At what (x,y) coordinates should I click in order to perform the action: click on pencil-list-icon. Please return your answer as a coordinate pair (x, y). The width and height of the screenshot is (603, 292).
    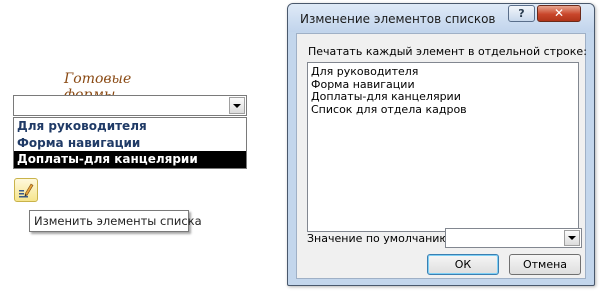
    Looking at the image, I should click on (26, 190).